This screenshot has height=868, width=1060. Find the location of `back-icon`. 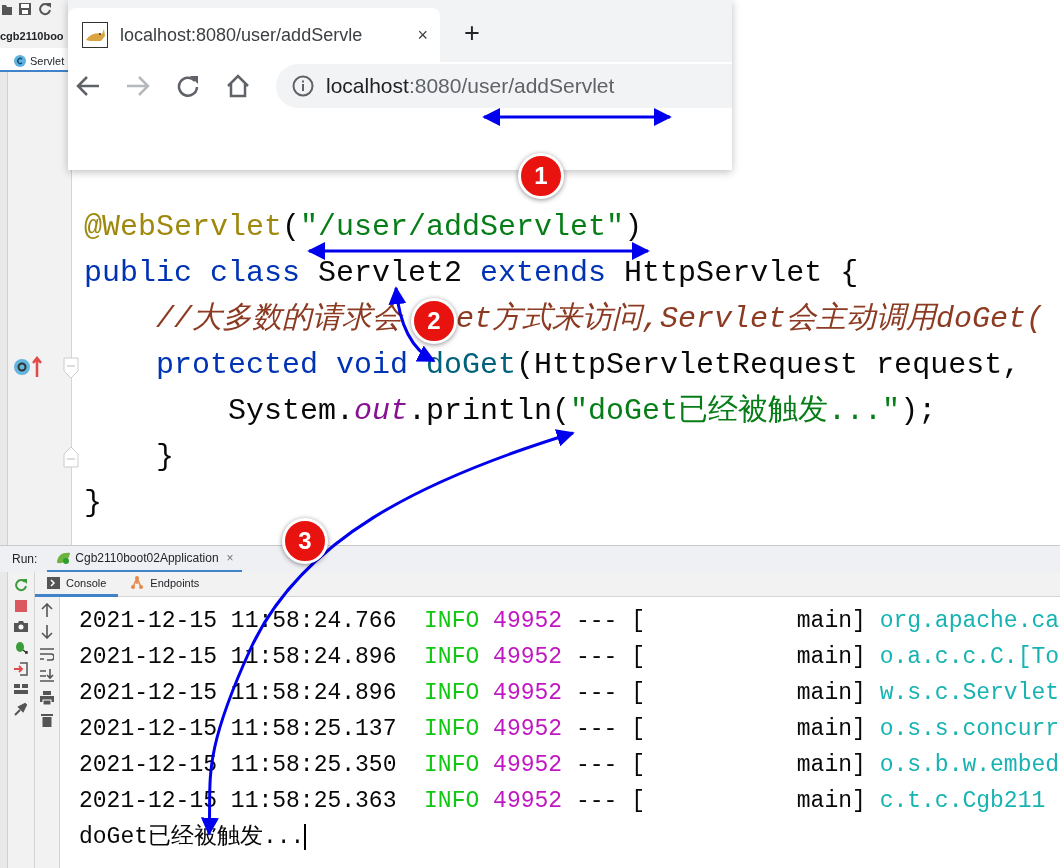

back-icon is located at coordinates (88, 86).